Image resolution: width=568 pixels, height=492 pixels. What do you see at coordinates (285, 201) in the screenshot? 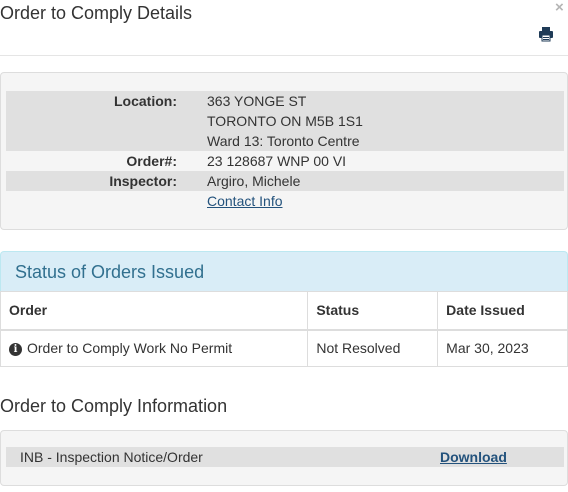
I see `contact-row: Contact Info` at bounding box center [285, 201].